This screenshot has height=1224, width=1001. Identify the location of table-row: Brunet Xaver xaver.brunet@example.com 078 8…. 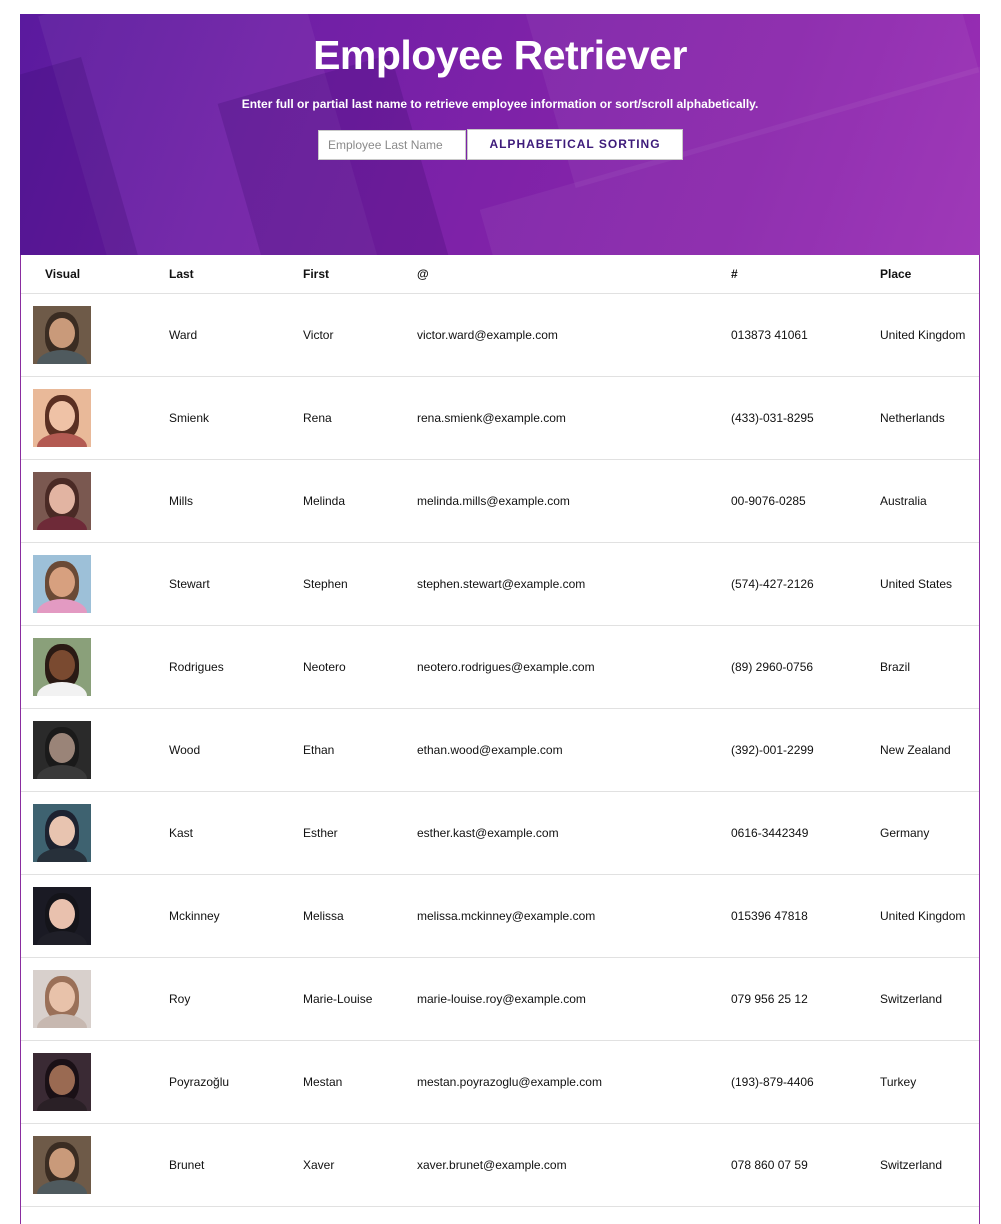
(500, 1165).